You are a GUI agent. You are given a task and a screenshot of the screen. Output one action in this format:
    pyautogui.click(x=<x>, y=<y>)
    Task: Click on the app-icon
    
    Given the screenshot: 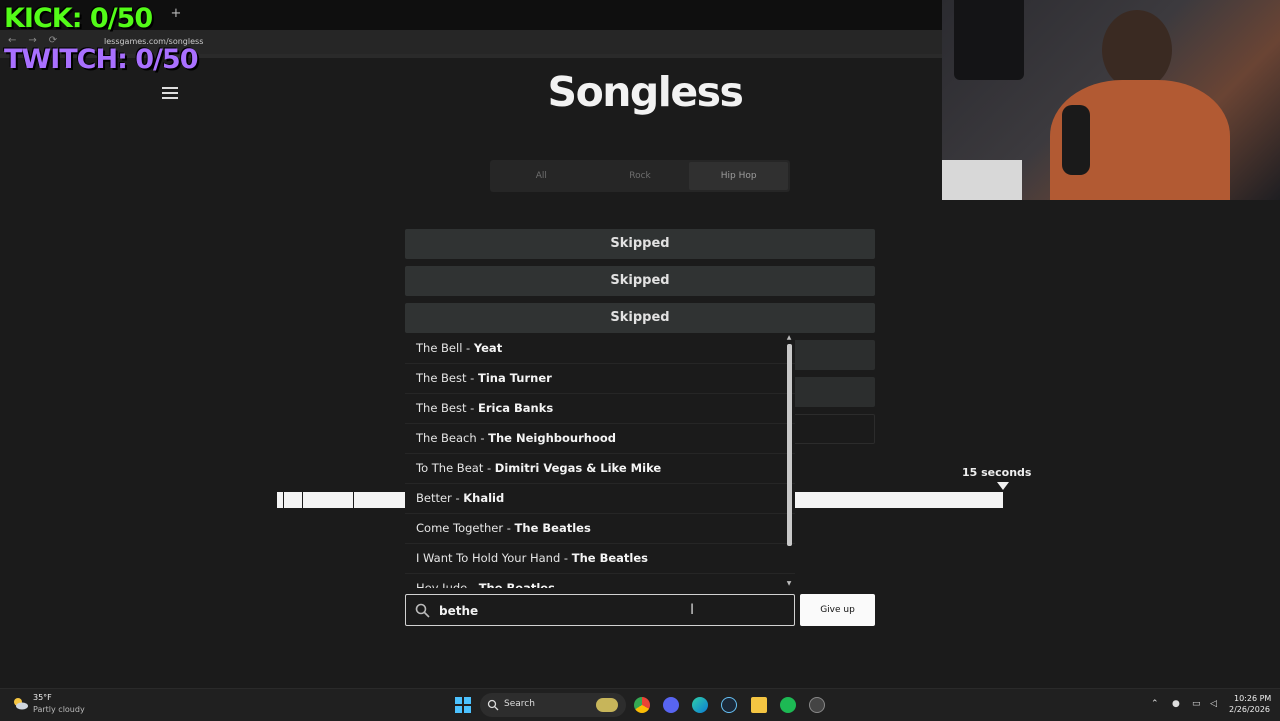 What is the action you would take?
    pyautogui.click(x=817, y=705)
    